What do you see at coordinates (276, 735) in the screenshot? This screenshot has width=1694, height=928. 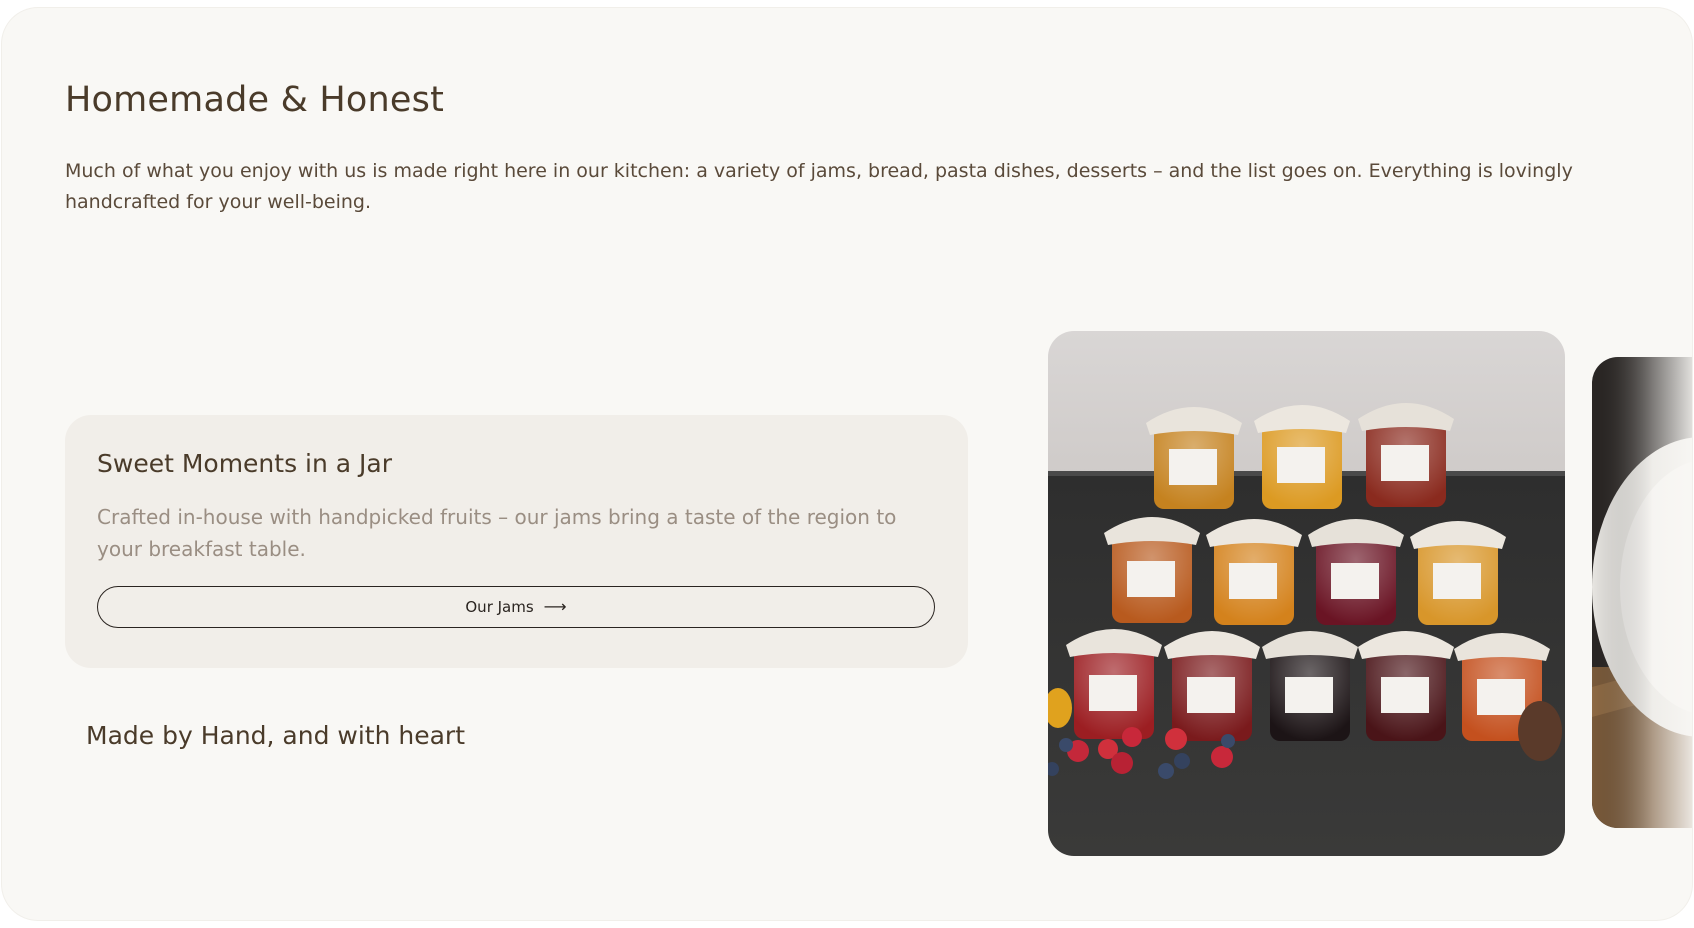 I see `tagline: Made by Hand, and with heart` at bounding box center [276, 735].